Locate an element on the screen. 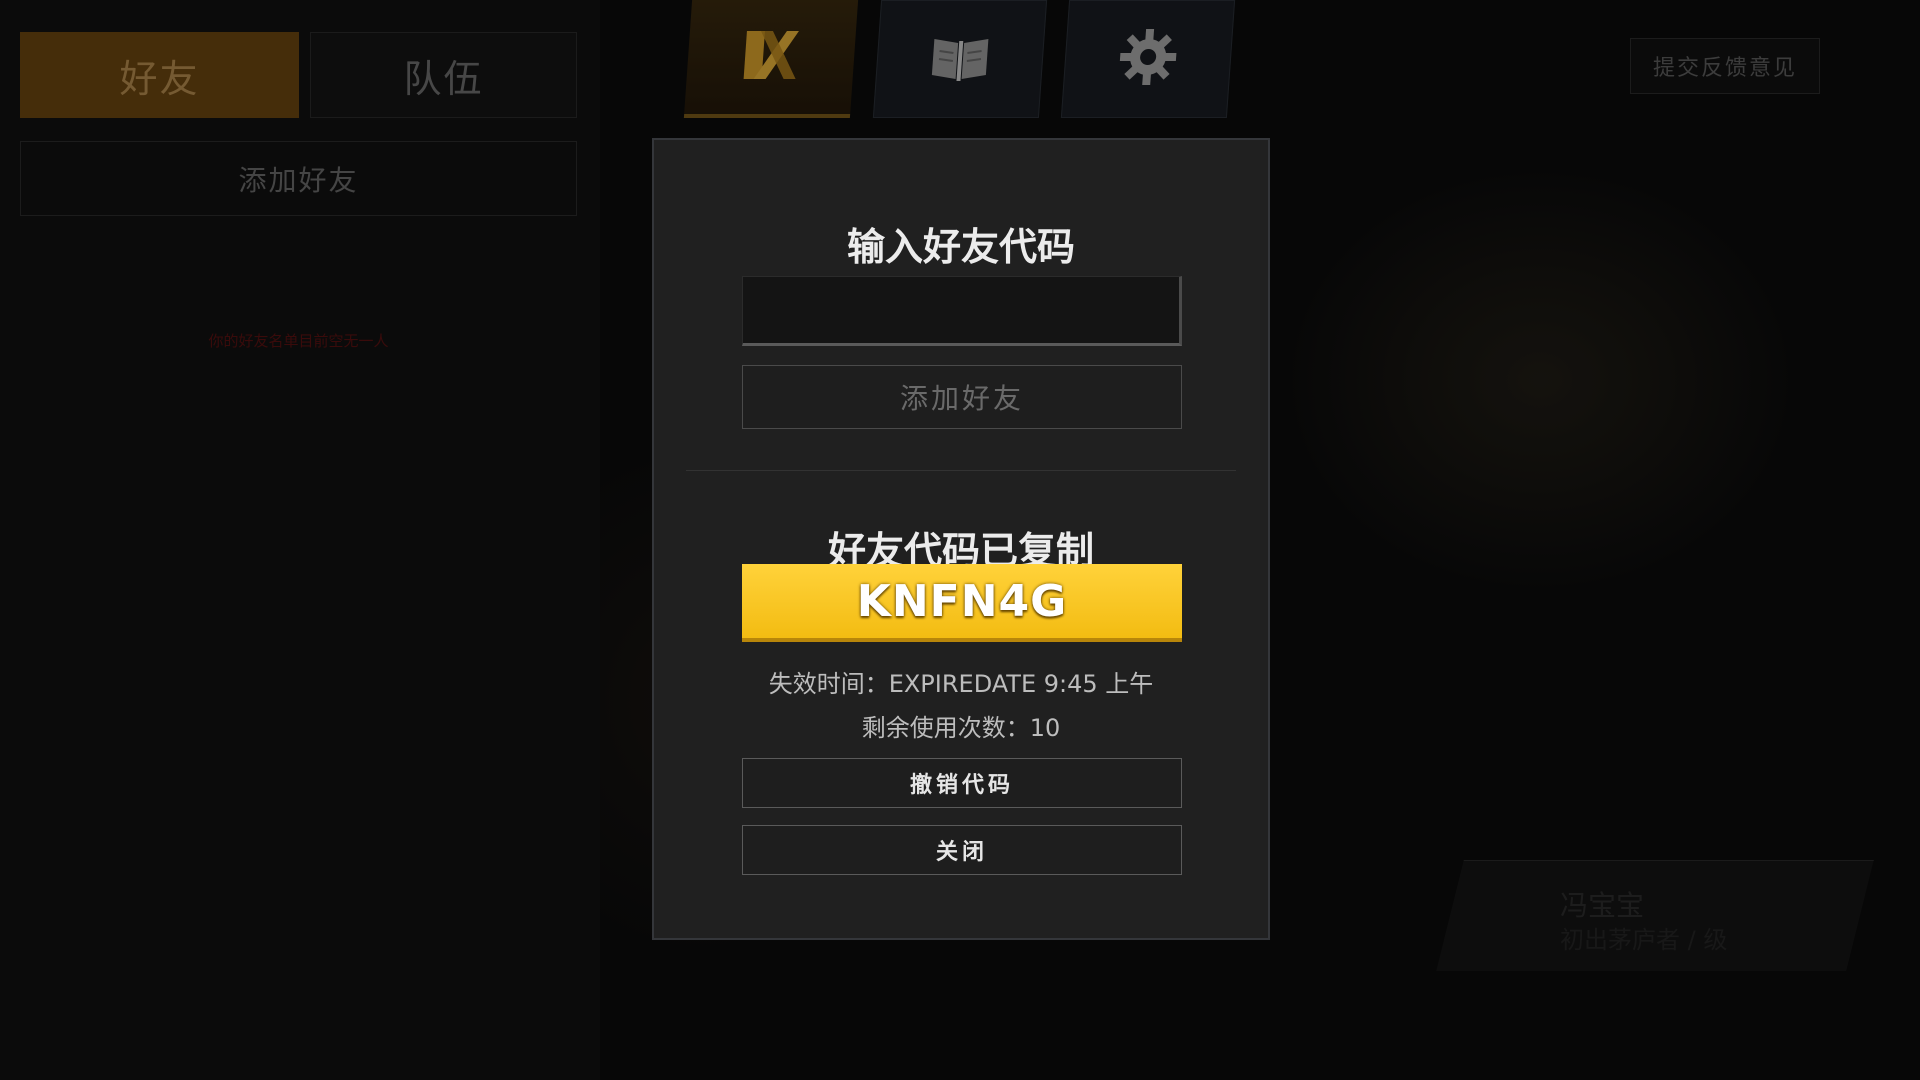 This screenshot has width=1920, height=1080. divider is located at coordinates (961, 470).